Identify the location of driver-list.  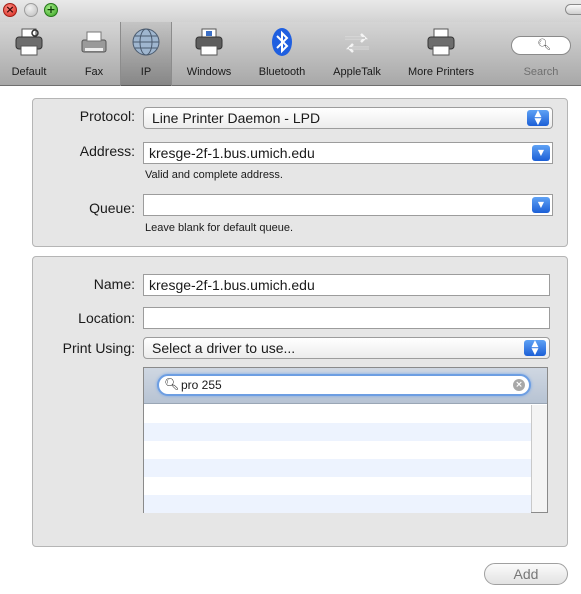
(337, 459).